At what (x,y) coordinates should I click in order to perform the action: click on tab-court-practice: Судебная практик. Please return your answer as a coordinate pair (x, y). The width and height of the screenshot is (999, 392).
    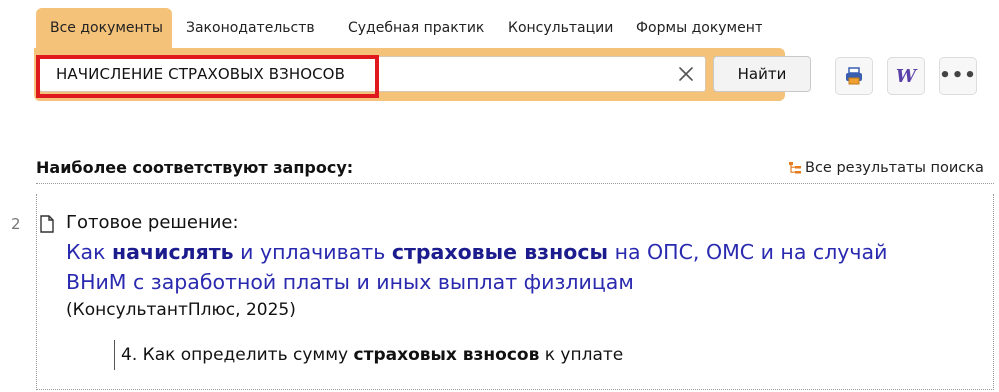
    Looking at the image, I should click on (414, 28).